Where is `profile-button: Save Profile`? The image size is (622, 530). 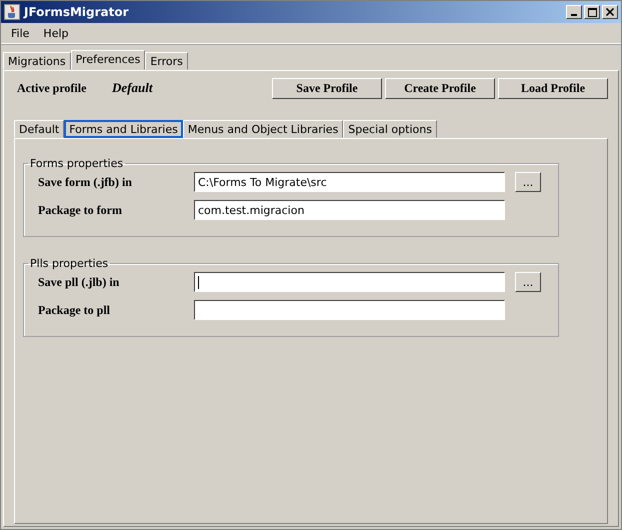
profile-button: Save Profile is located at coordinates (327, 88).